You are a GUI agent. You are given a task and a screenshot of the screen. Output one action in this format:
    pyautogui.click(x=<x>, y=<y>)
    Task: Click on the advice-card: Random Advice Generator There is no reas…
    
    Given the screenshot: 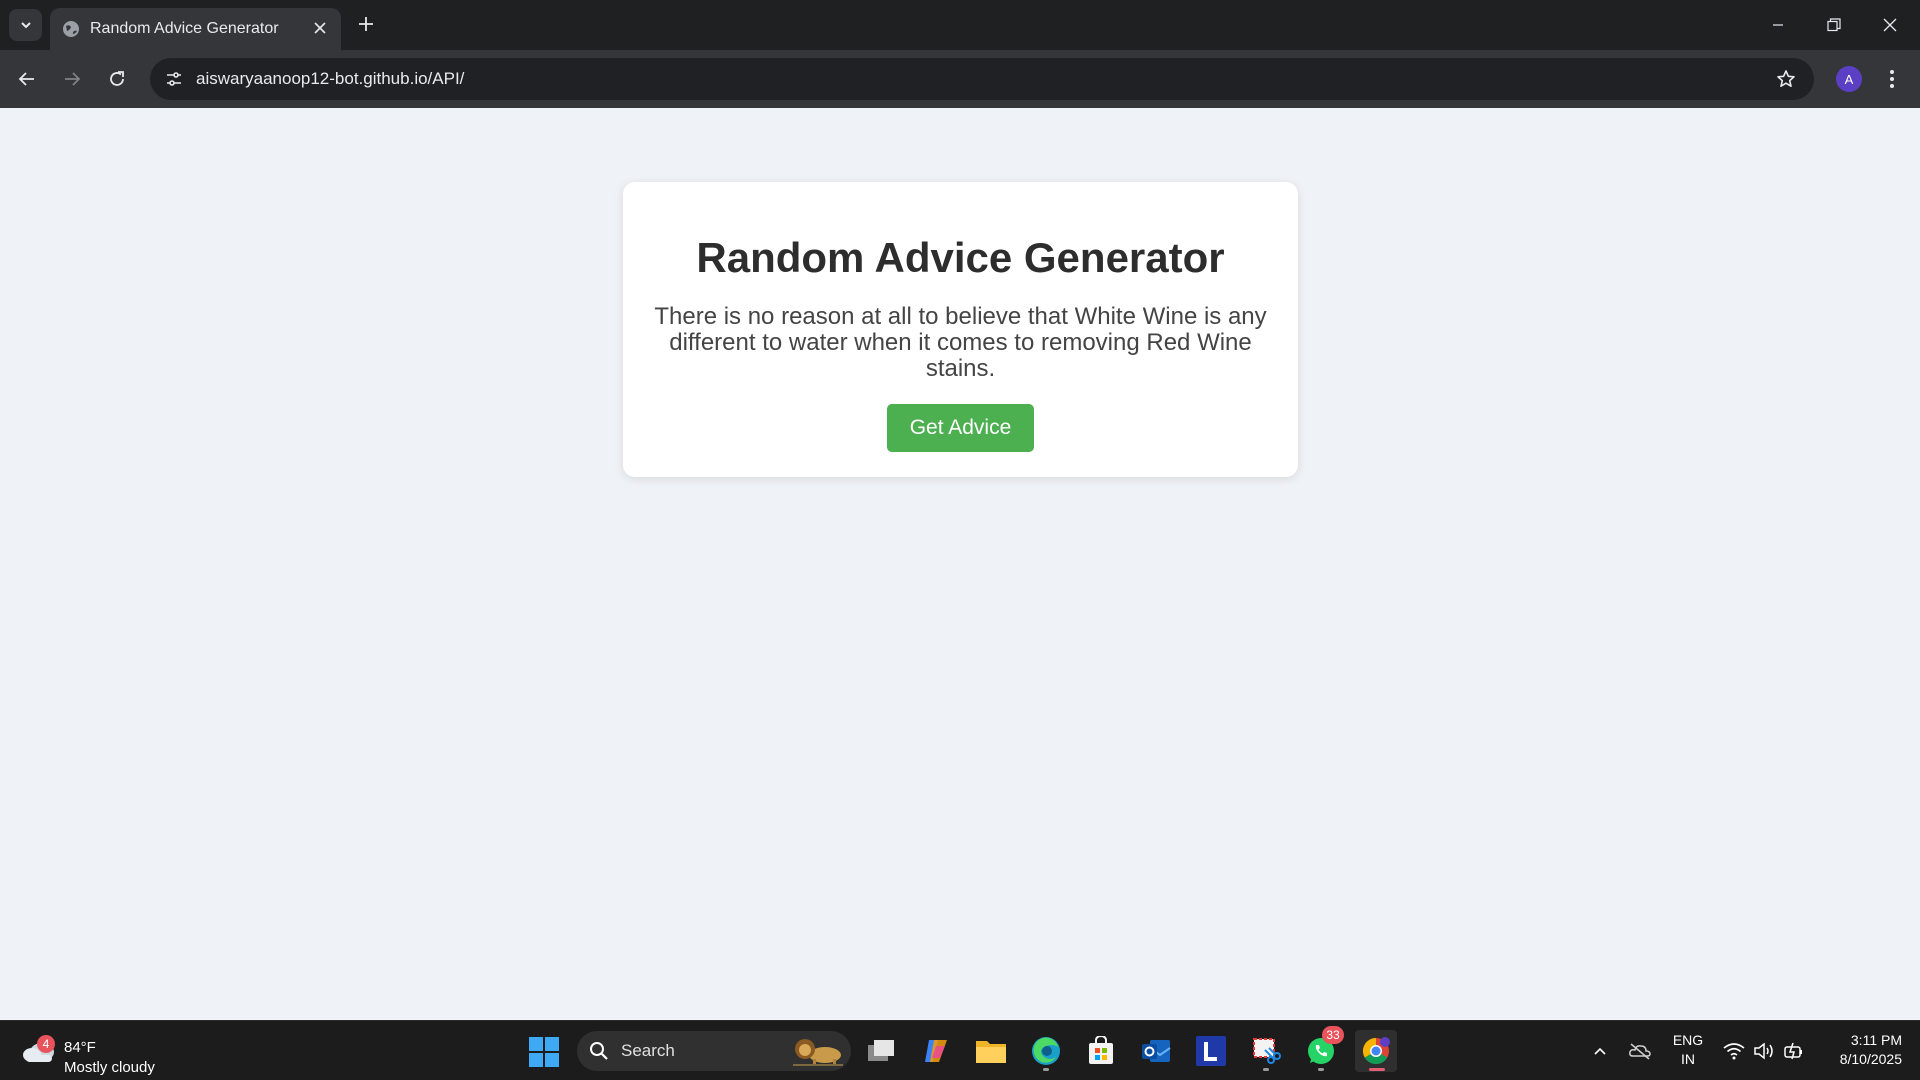 What is the action you would take?
    pyautogui.click(x=960, y=329)
    